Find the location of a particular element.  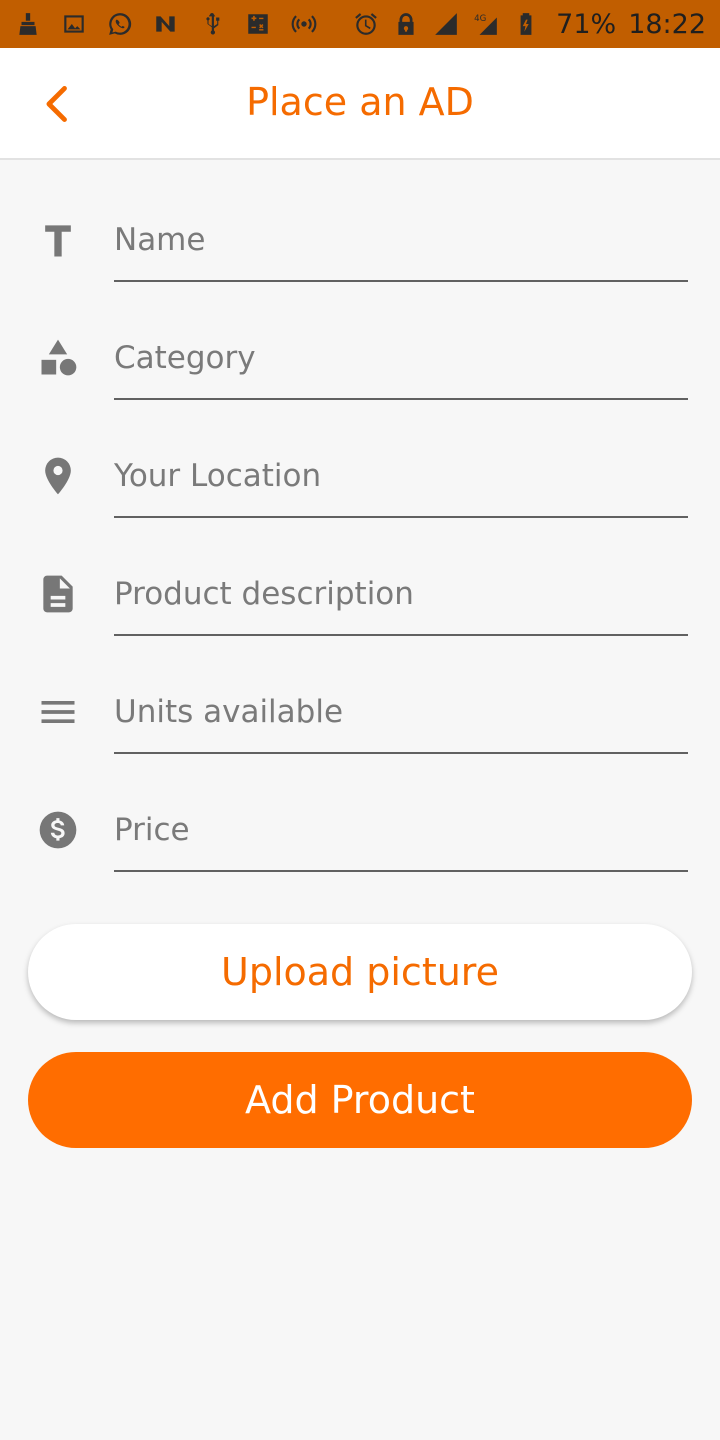

price-underline is located at coordinates (401, 871).